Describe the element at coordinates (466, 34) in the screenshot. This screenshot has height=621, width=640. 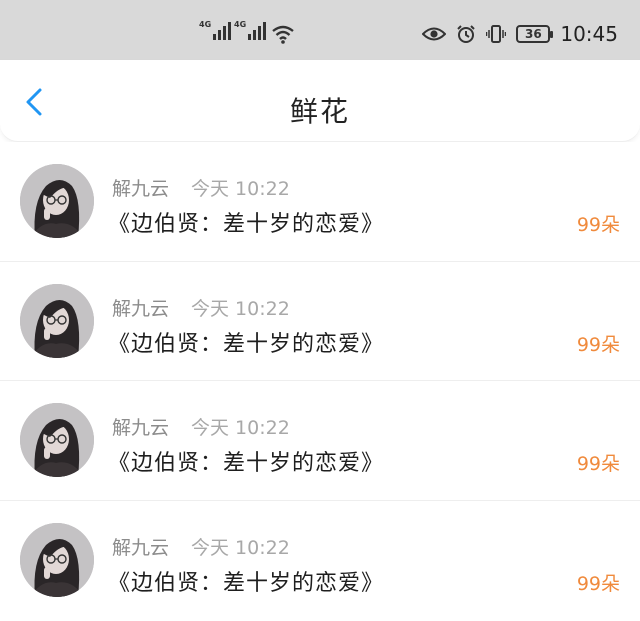
I see `alarm-icon` at that location.